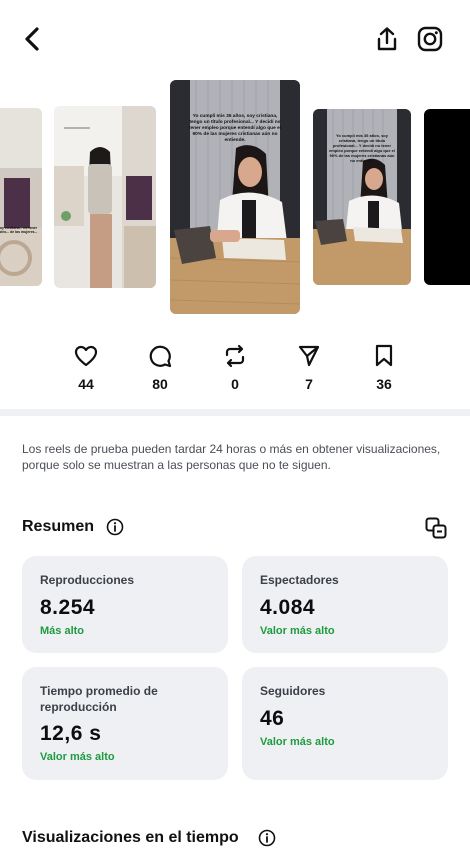  I want to click on reel-thumbnail-dark, so click(447, 197).